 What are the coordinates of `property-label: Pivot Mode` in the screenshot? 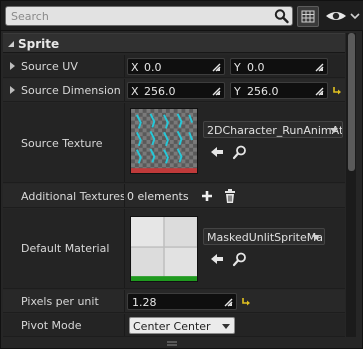 It's located at (51, 325).